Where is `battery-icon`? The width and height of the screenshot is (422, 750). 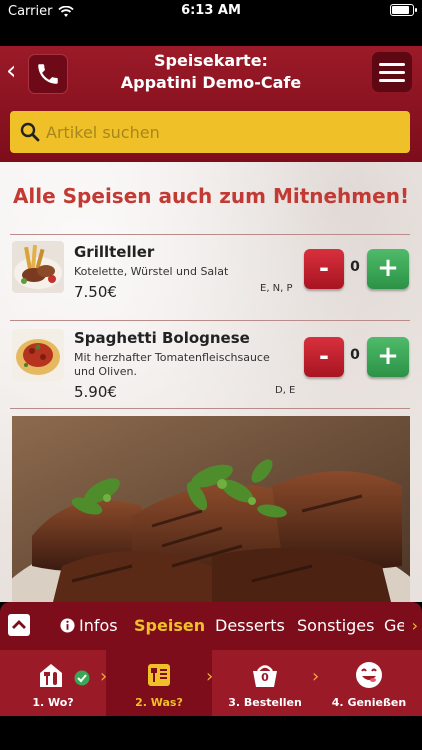
battery-icon is located at coordinates (403, 10).